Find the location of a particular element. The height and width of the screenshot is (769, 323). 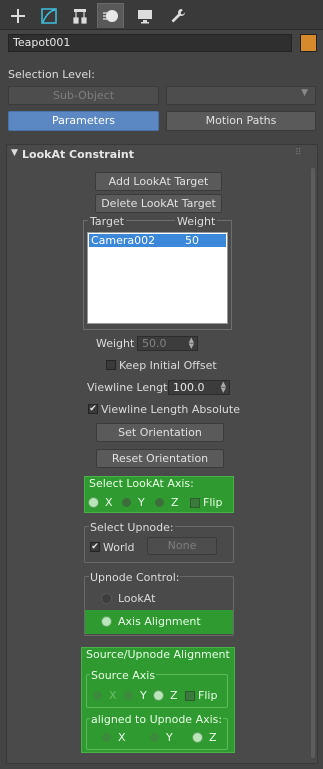

viewline-length-absolute-checkbox: ✔ is located at coordinates (93, 409).